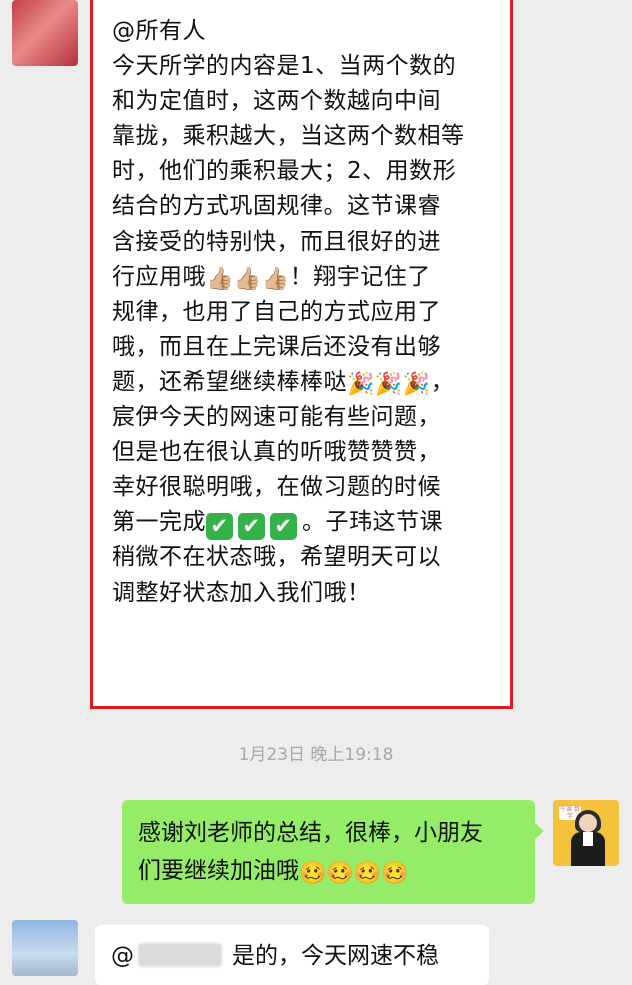  What do you see at coordinates (372, 522) in the screenshot?
I see `message-text: 。子玮这节课` at bounding box center [372, 522].